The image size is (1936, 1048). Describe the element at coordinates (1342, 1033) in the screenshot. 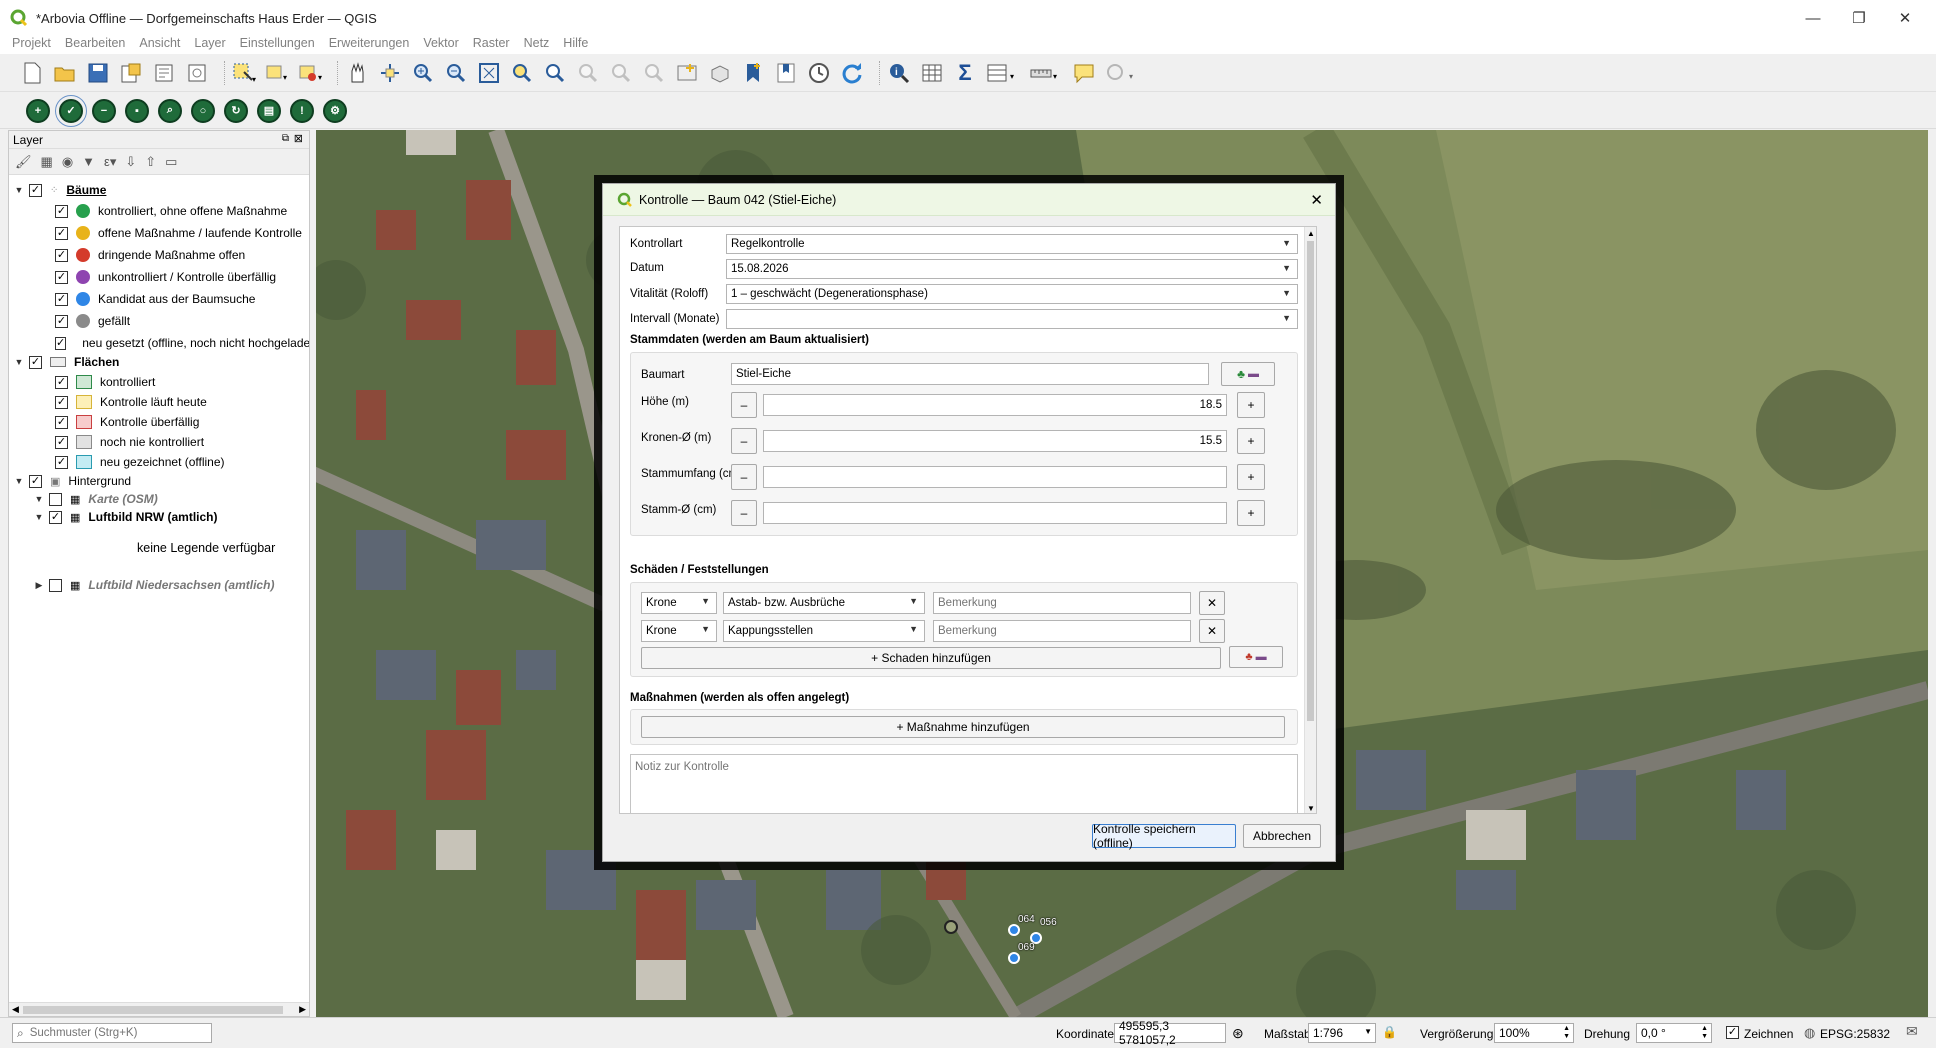

I see `massstab-select: 1:796 ▼` at that location.